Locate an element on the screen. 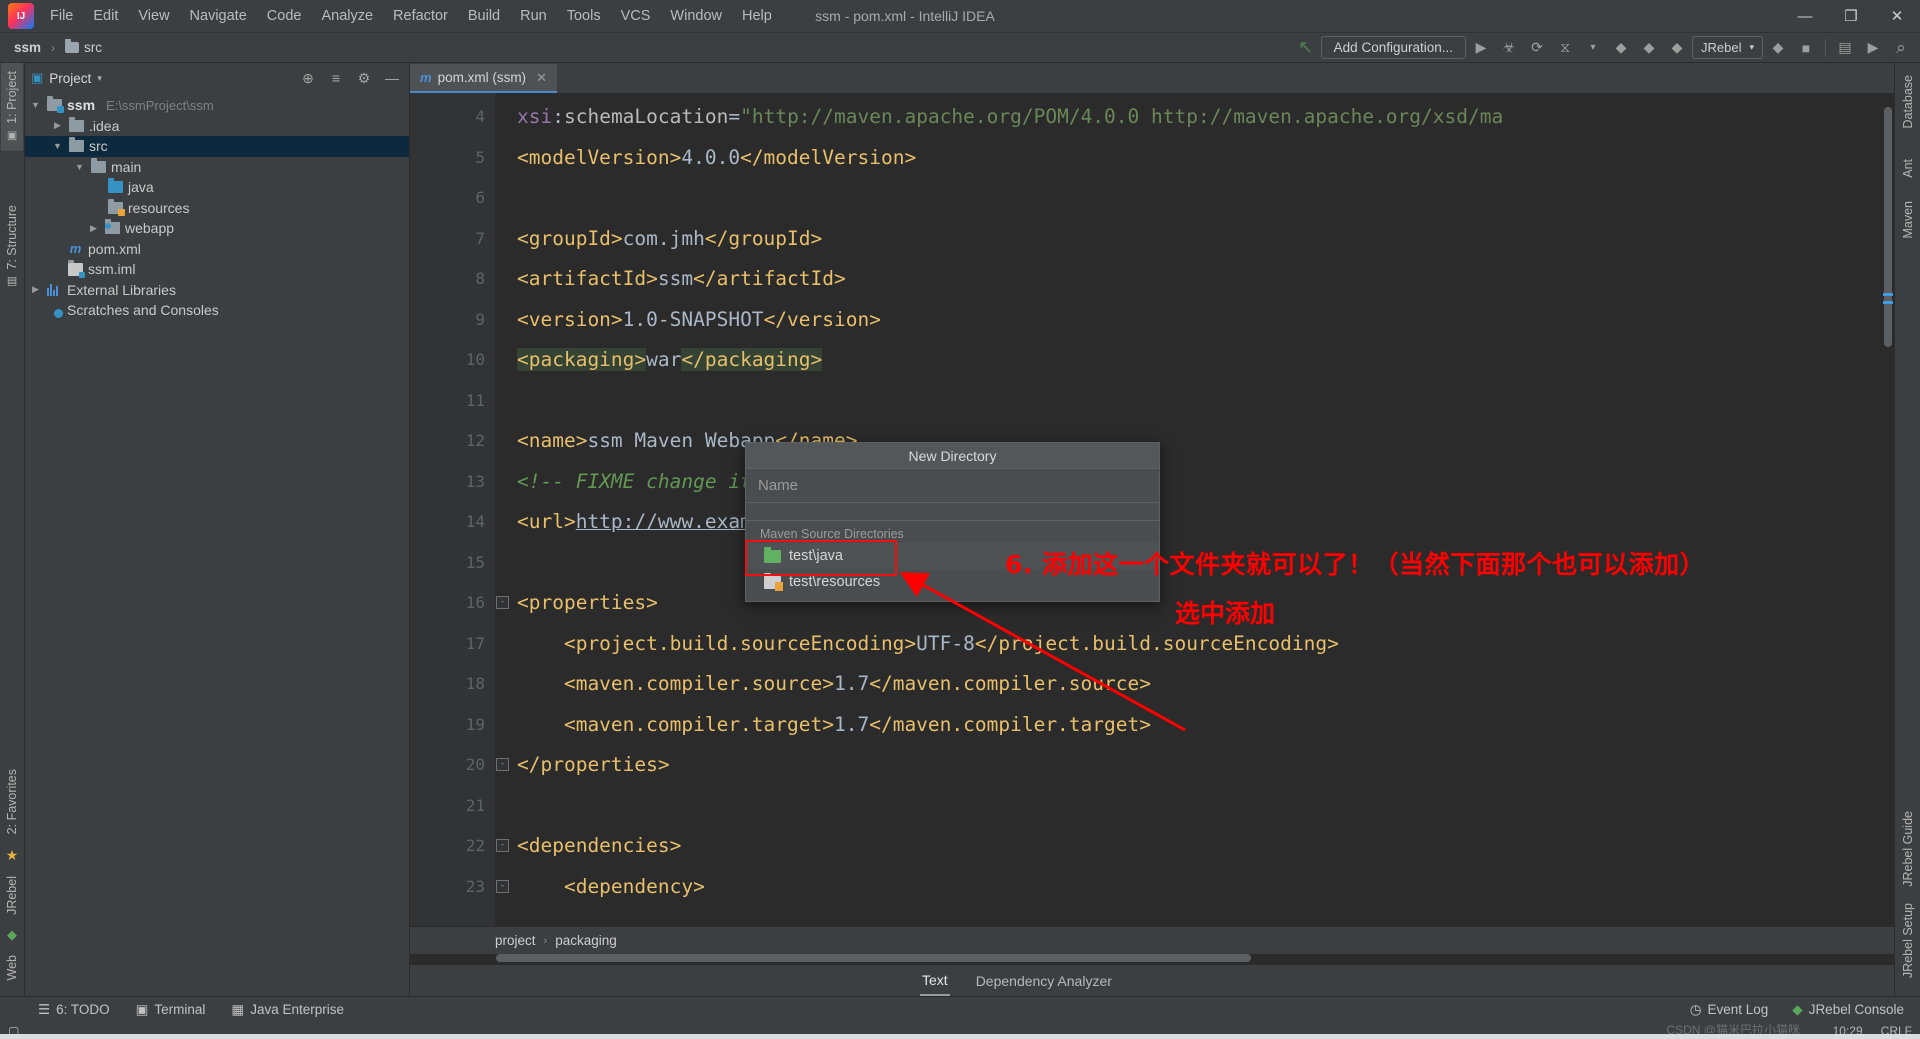 The image size is (1920, 1039). search-everywhere-icon: ⌕ is located at coordinates (1901, 48).